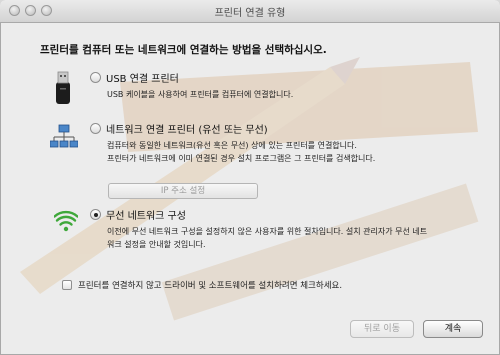 This screenshot has height=355, width=500. What do you see at coordinates (95, 77) in the screenshot?
I see `radio-usb` at bounding box center [95, 77].